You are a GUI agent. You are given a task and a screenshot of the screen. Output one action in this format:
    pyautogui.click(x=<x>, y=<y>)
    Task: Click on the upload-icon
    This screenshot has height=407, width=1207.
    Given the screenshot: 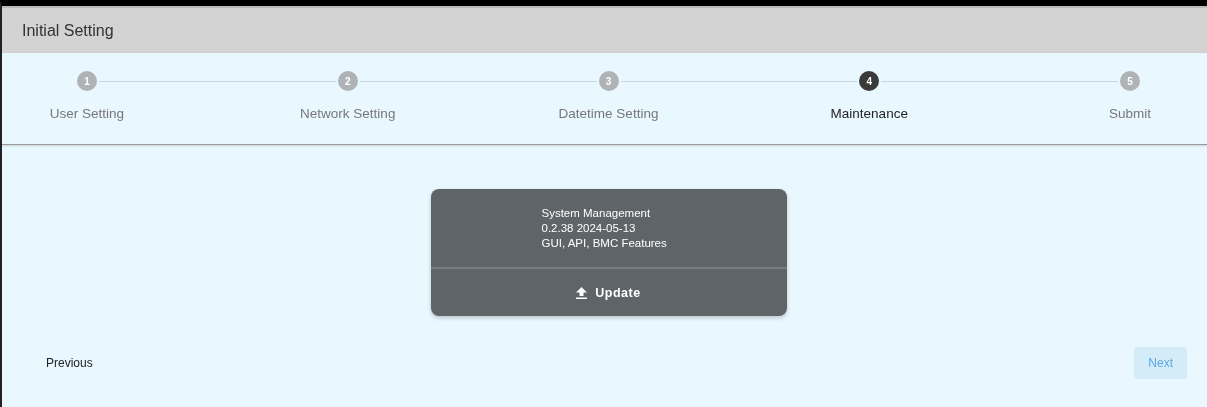 What is the action you would take?
    pyautogui.click(x=582, y=292)
    